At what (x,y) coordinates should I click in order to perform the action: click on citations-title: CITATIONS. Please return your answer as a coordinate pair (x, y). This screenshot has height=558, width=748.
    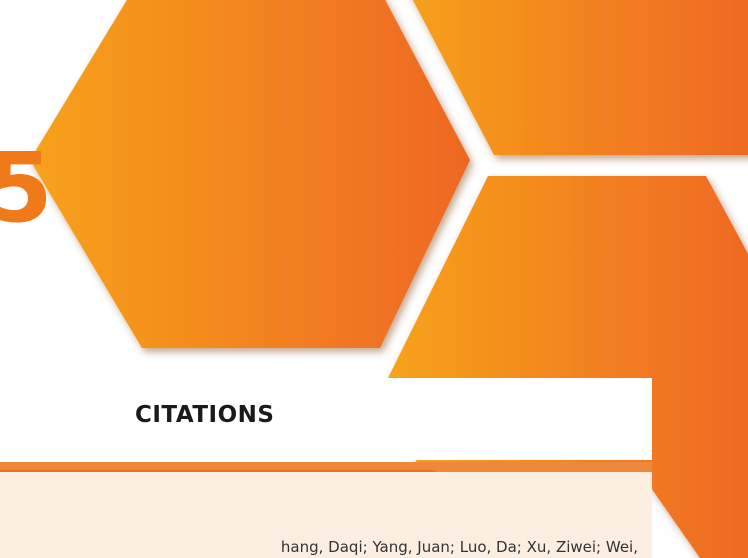
    Looking at the image, I should click on (205, 415).